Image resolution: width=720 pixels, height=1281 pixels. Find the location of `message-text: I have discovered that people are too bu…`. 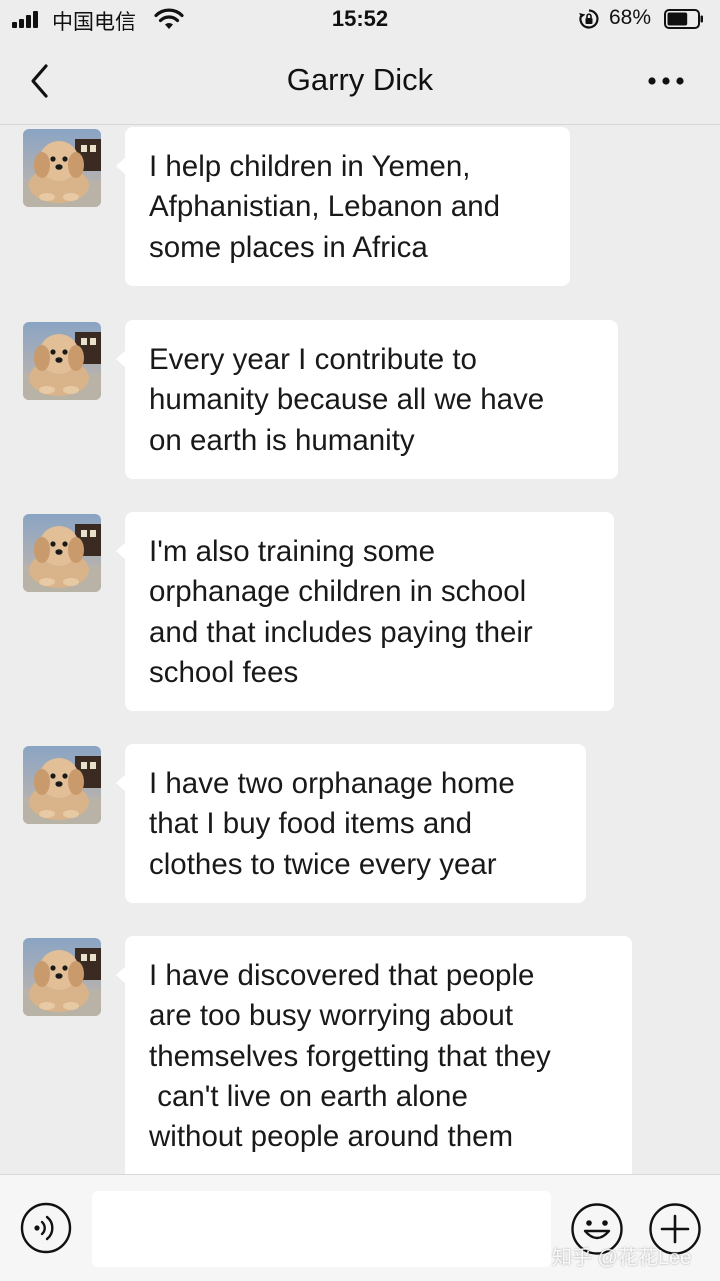

message-text: I have discovered that people are too bu… is located at coordinates (350, 1056).